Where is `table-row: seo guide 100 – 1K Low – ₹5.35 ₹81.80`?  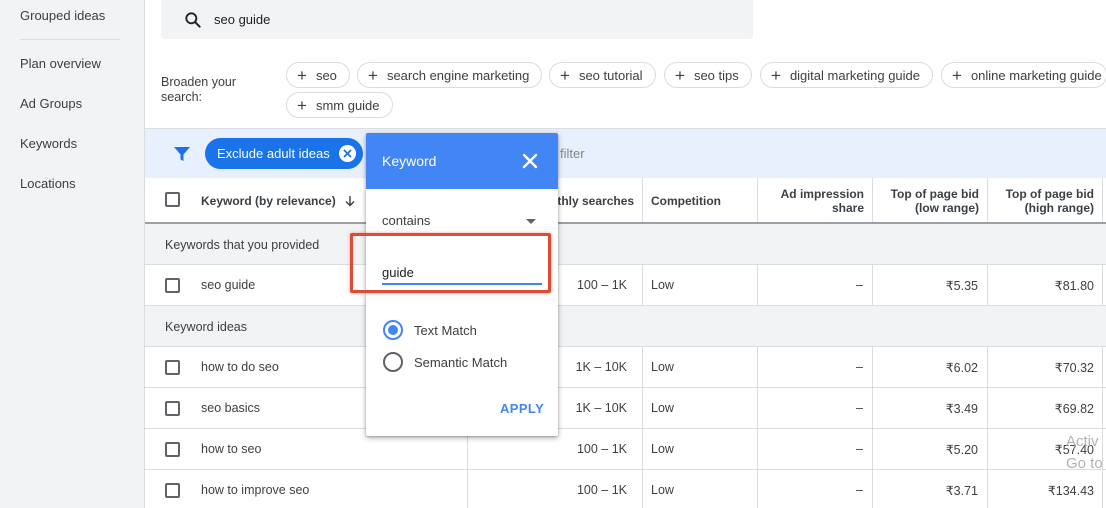 table-row: seo guide 100 – 1K Low – ₹5.35 ₹81.80 is located at coordinates (625, 285).